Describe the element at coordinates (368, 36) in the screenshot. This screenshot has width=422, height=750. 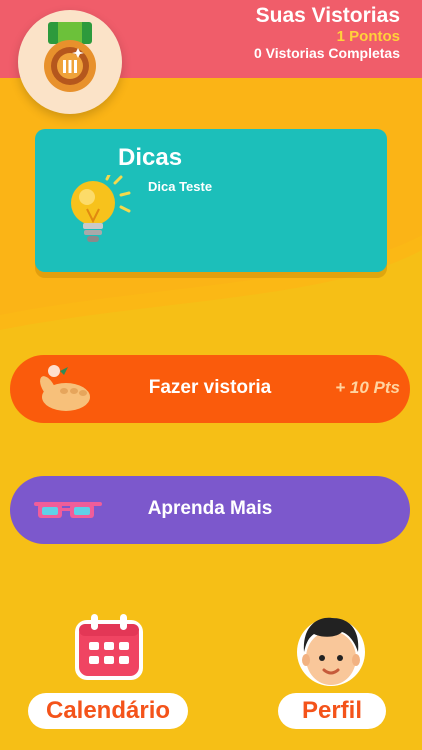
I see `points-count: 1 Pontos` at that location.